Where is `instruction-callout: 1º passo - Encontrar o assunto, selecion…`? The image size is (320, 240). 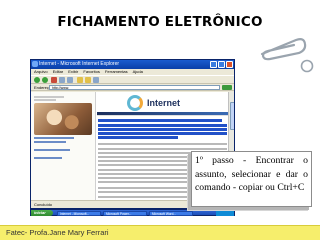
instruction-callout: 1º passo - Encontrar o assunto, selecion… is located at coordinates (251, 179).